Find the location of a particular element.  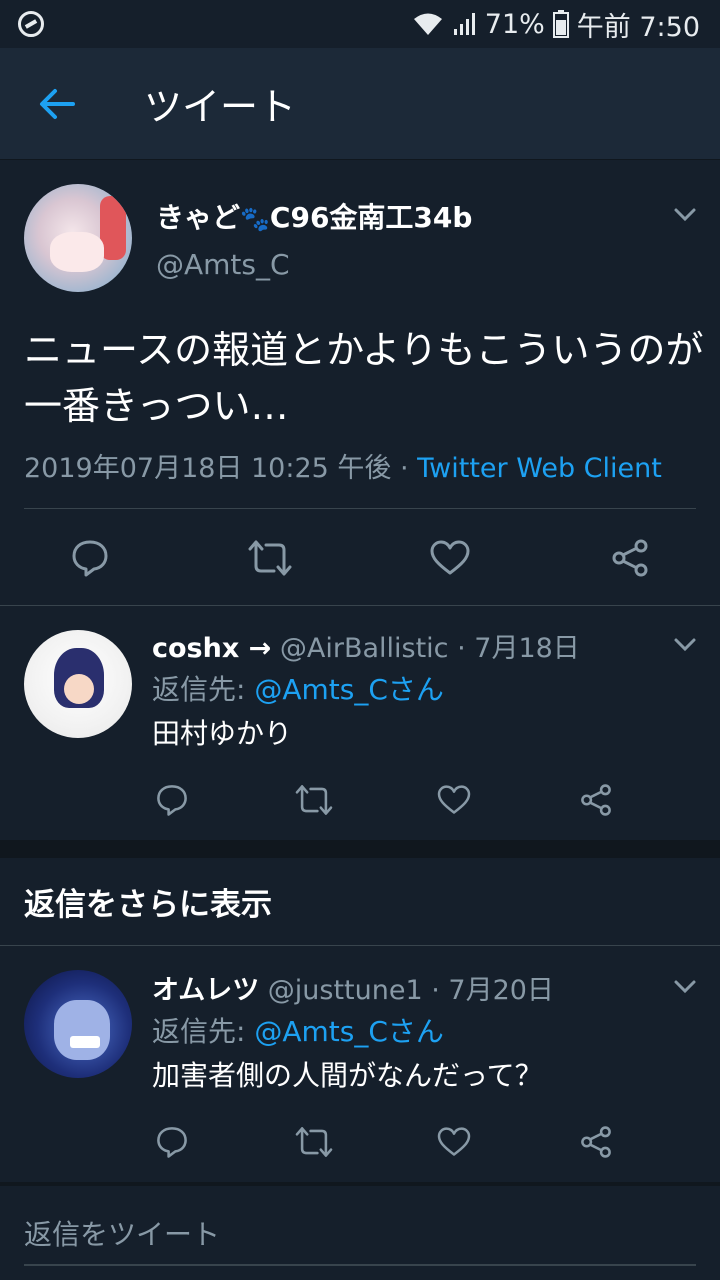

author-name: きゃど🐾C96金南工34b is located at coordinates (314, 216).